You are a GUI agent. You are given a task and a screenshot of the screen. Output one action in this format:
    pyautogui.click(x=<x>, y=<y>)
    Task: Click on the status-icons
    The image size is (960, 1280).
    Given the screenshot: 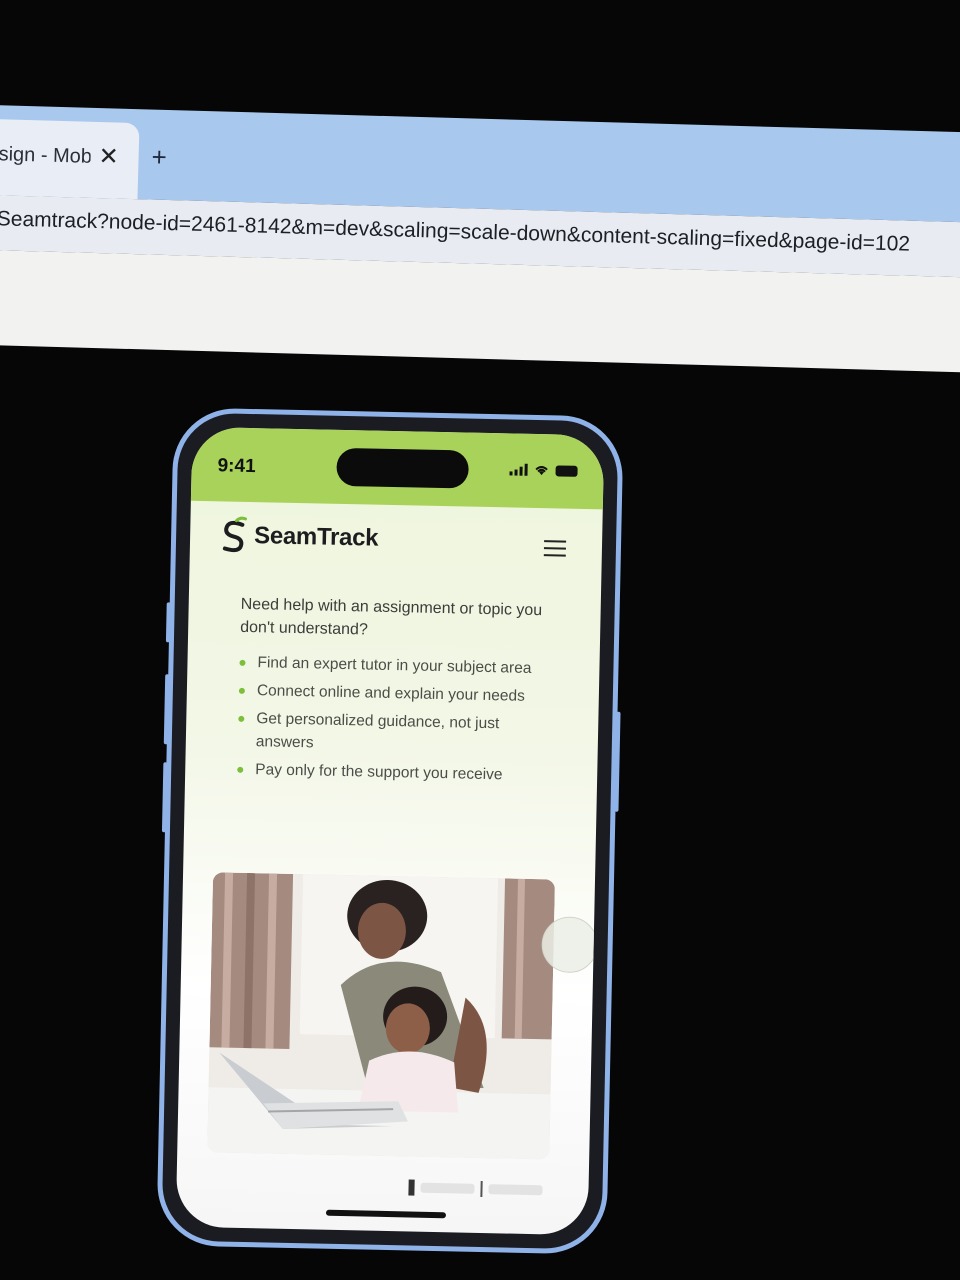 What is the action you would take?
    pyautogui.click(x=543, y=470)
    